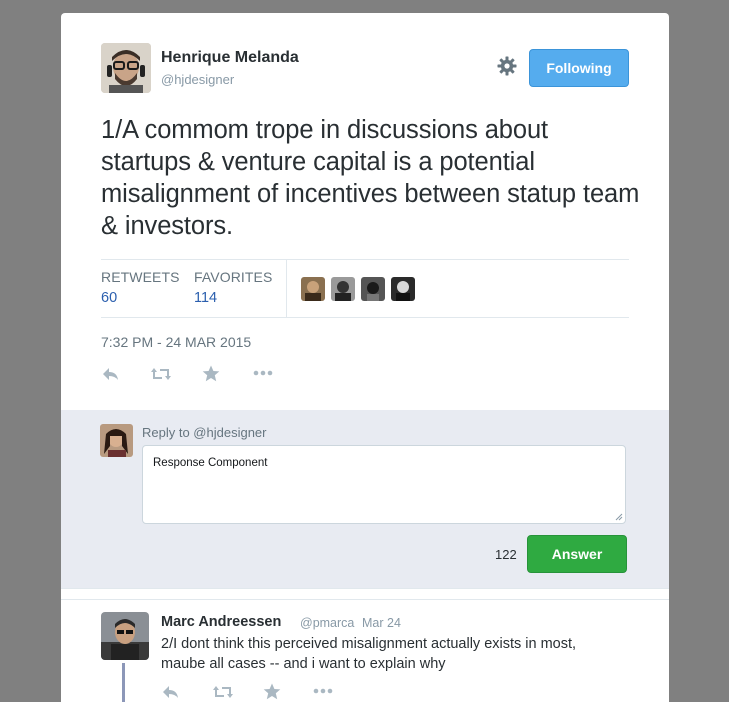  Describe the element at coordinates (197, 79) in the screenshot. I see `author-handle: @hjdesigner` at that location.